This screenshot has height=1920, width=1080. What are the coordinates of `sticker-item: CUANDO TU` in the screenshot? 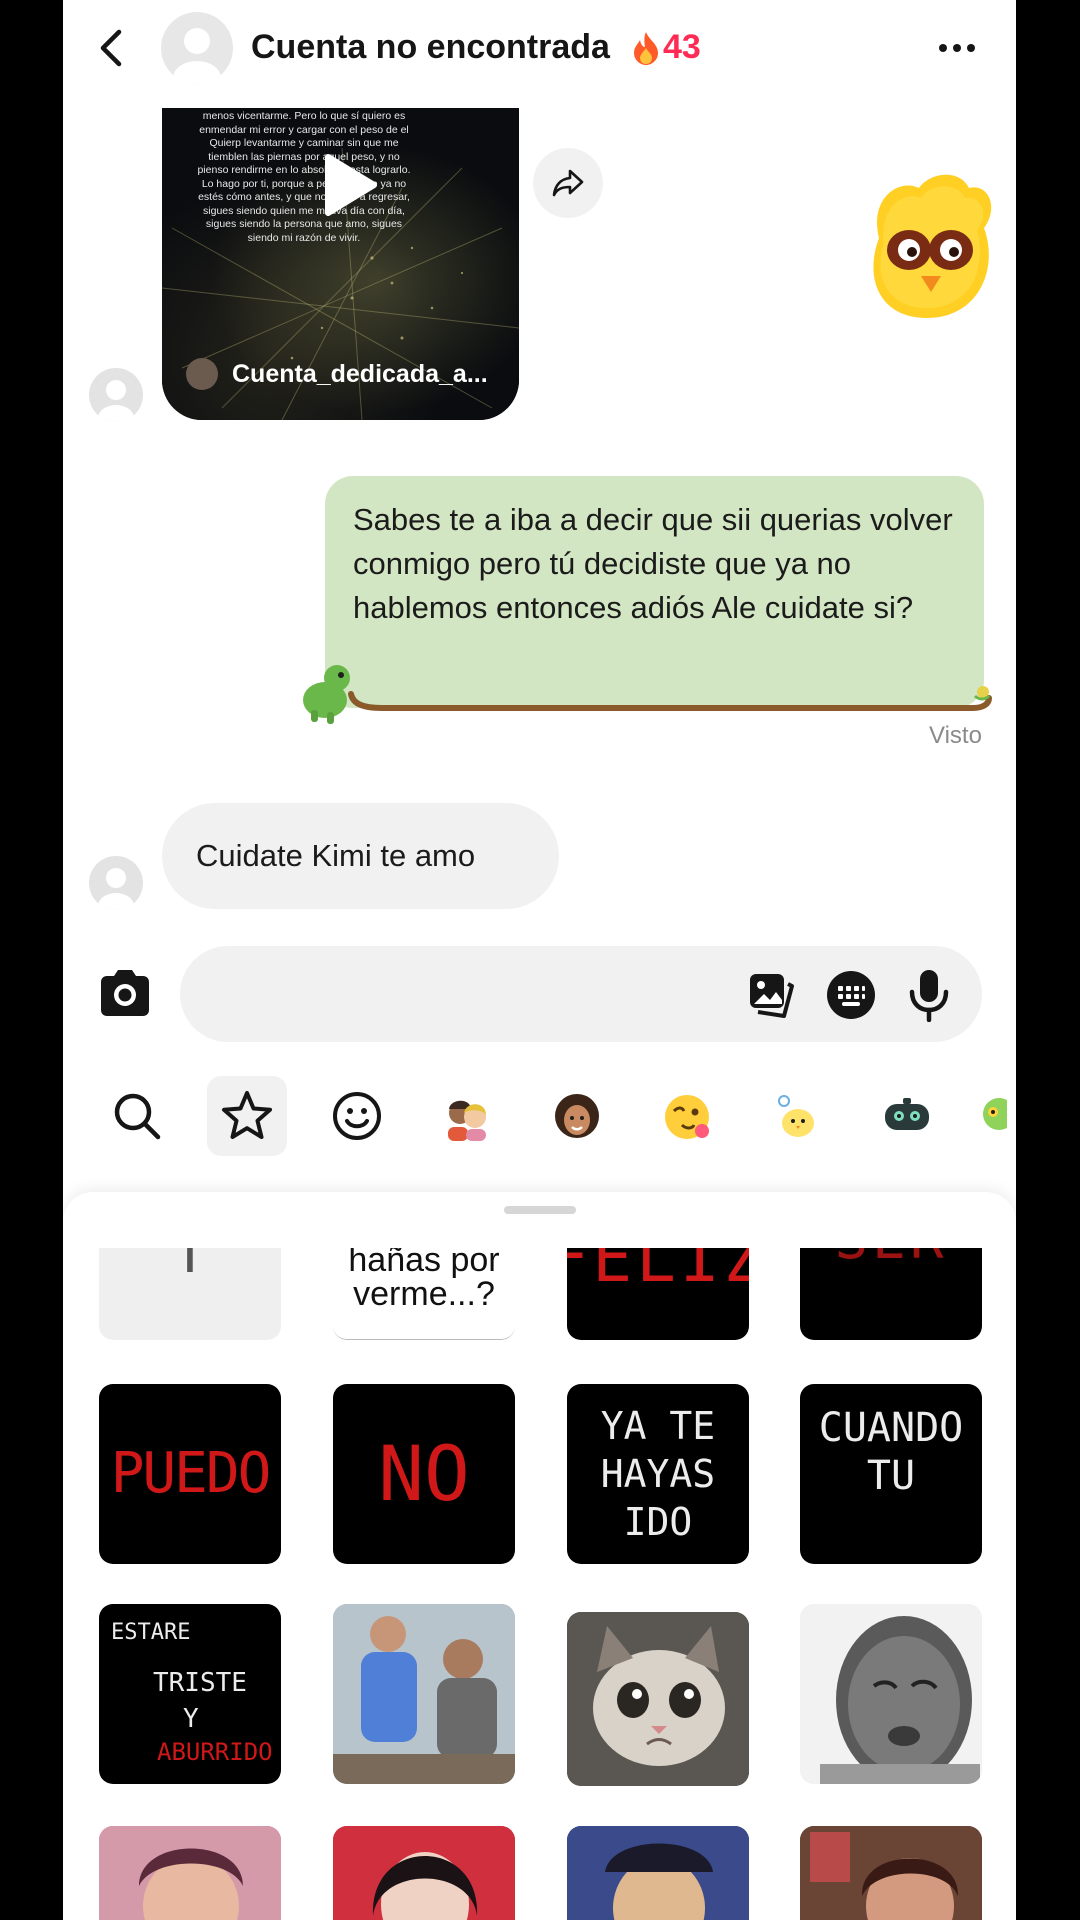 It's located at (891, 1474).